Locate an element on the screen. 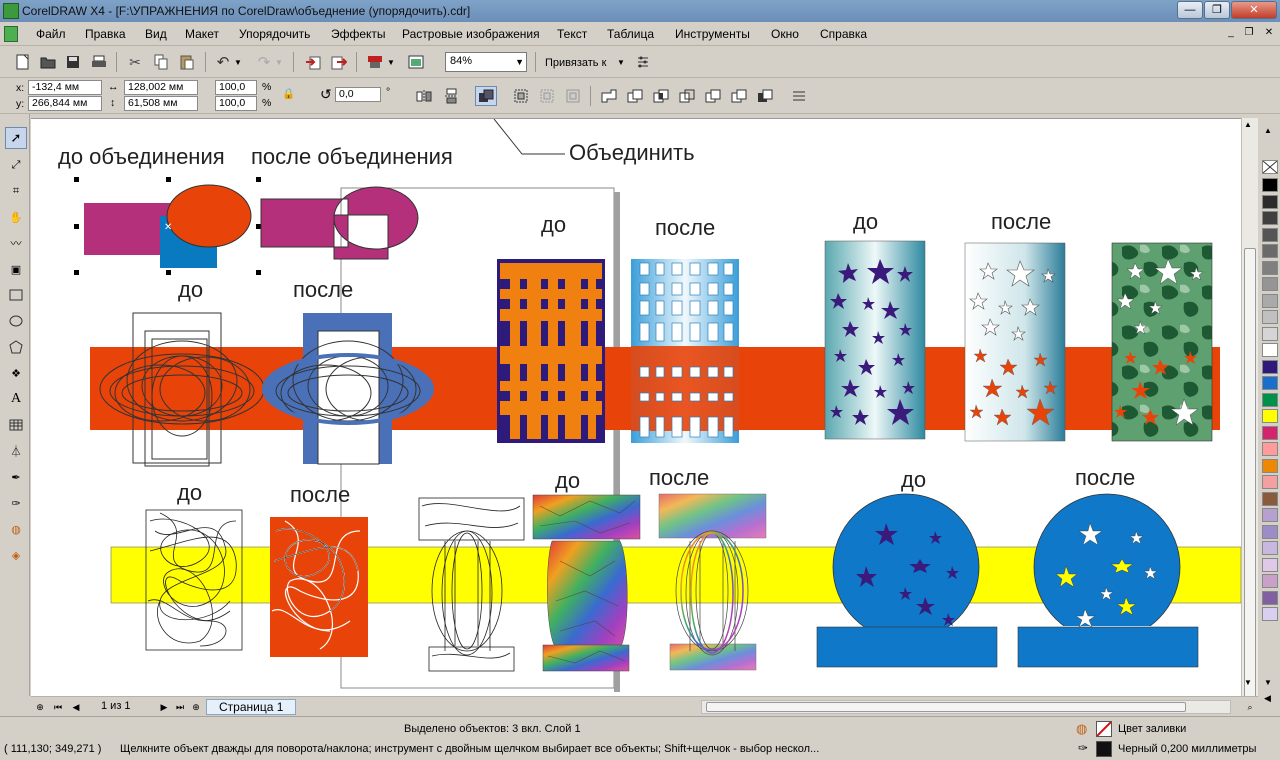 This screenshot has height=760, width=1280. outline-color-swatch is located at coordinates (1104, 749).